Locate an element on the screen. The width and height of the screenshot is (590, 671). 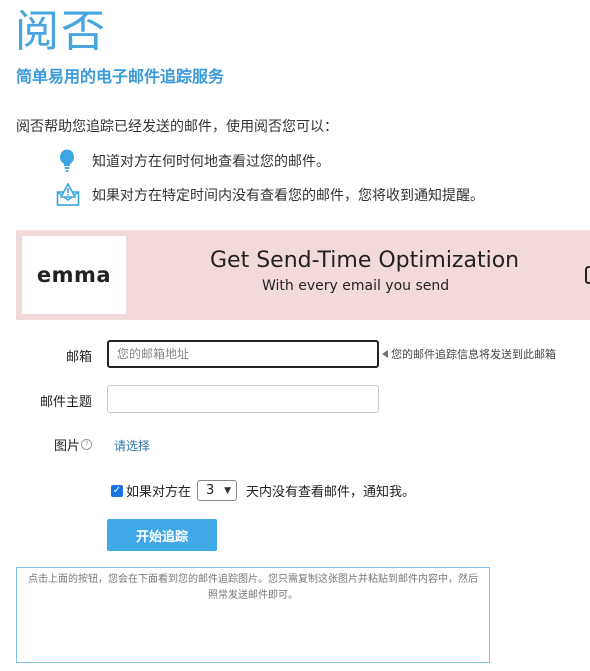
email-label: 邮箱 is located at coordinates (78, 357).